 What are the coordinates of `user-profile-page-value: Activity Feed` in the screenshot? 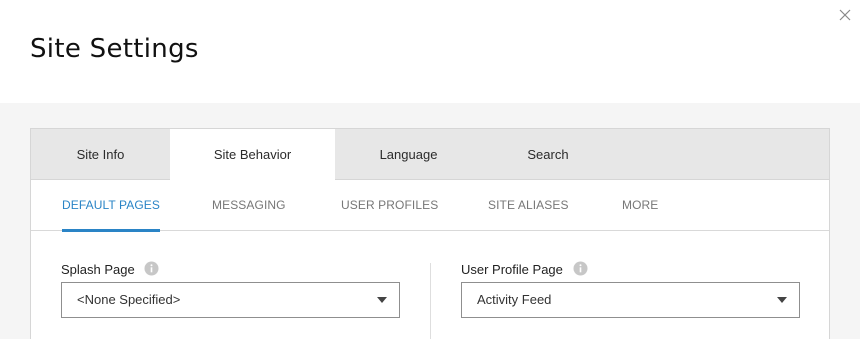 It's located at (514, 299).